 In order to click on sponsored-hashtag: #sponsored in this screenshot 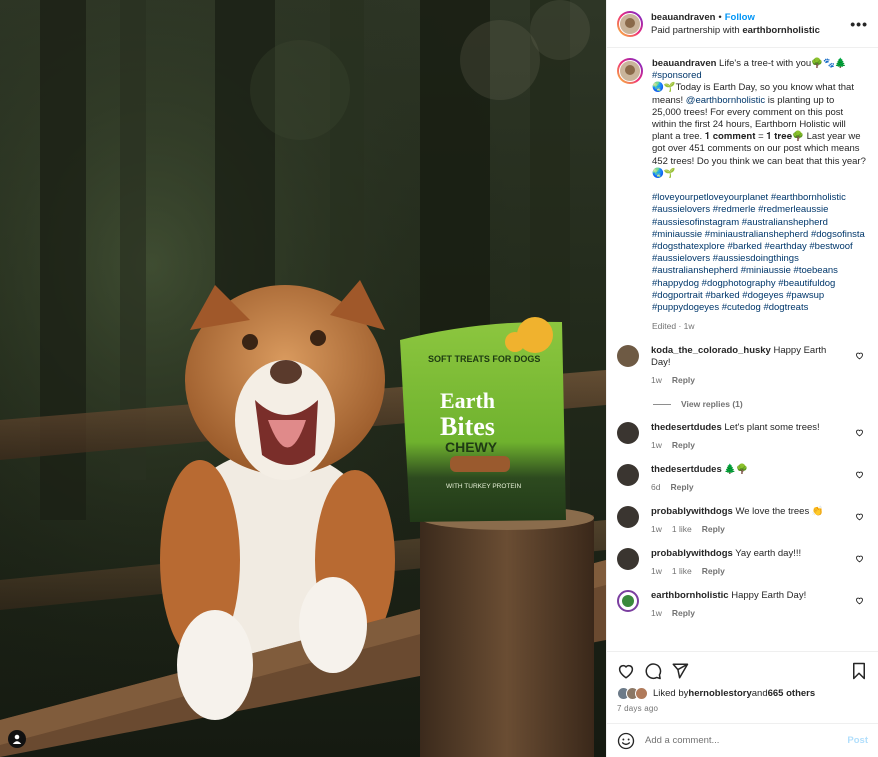, I will do `click(677, 75)`.